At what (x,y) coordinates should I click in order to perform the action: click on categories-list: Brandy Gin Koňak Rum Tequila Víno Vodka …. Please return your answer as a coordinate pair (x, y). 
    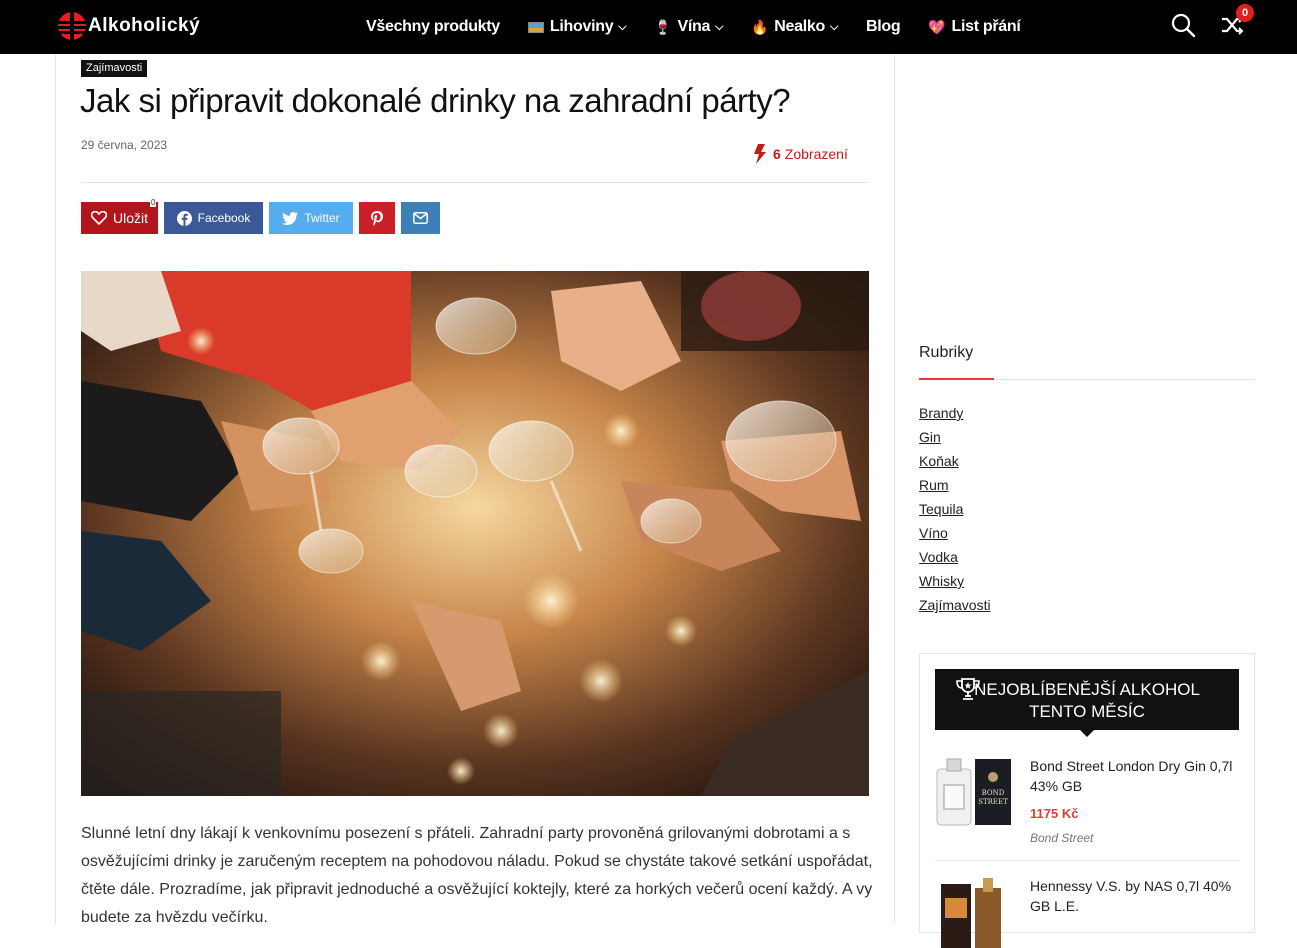
    Looking at the image, I should click on (955, 509).